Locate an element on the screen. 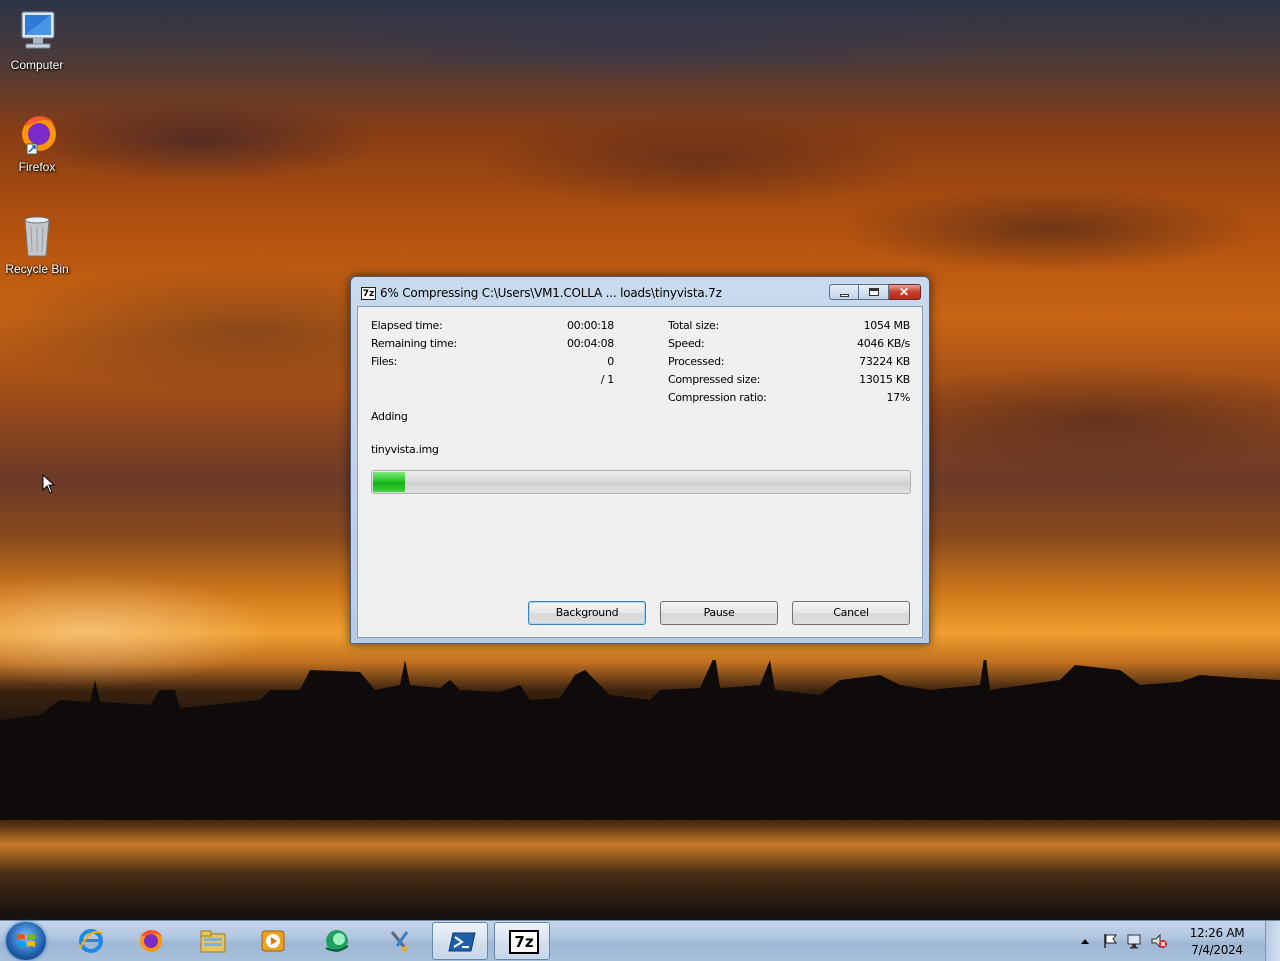 The height and width of the screenshot is (961, 1280). close-icon: ✕ is located at coordinates (904, 292).